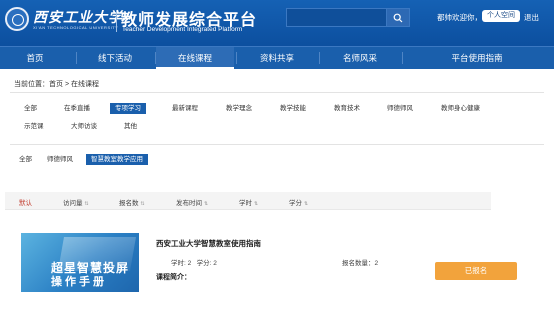  What do you see at coordinates (80, 262) in the screenshot?
I see `course-thumbnail: 超星智慧投屏 操作手册` at bounding box center [80, 262].